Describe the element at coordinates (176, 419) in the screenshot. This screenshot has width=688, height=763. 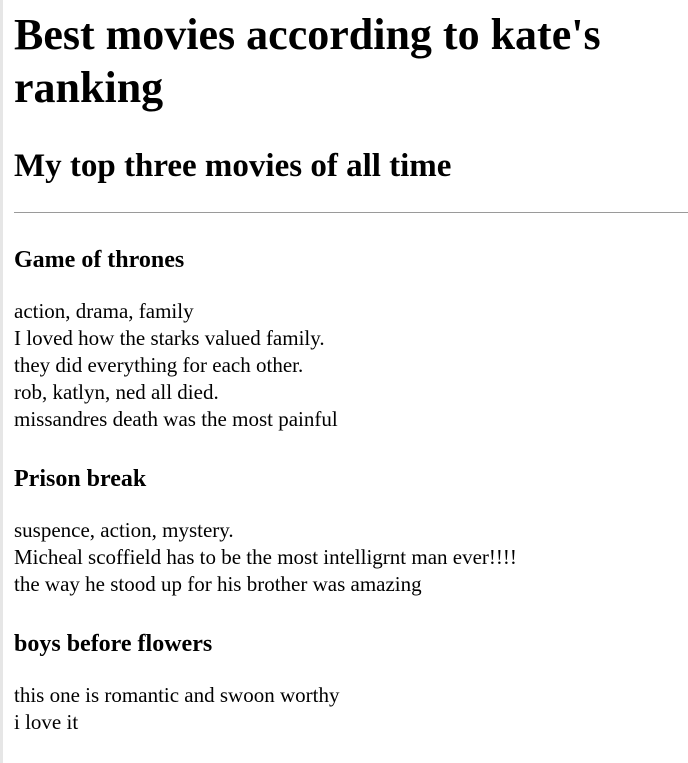
I see `movie-note-line: missandres death was the most painful` at that location.